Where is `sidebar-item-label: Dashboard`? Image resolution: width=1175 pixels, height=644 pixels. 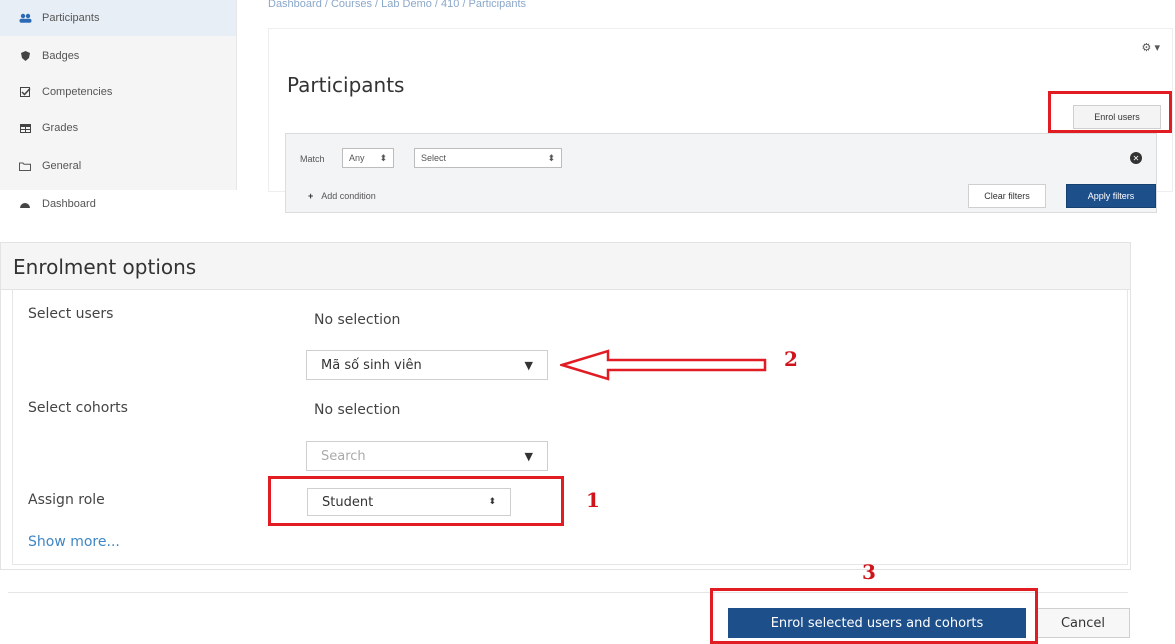
sidebar-item-label: Dashboard is located at coordinates (69, 204).